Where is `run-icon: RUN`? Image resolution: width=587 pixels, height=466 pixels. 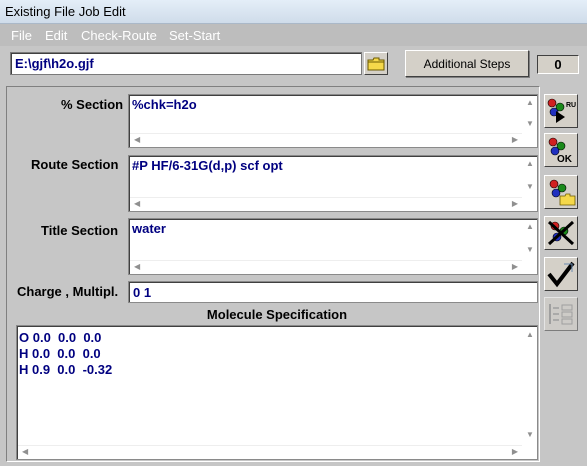
run-icon: RUN is located at coordinates (561, 110).